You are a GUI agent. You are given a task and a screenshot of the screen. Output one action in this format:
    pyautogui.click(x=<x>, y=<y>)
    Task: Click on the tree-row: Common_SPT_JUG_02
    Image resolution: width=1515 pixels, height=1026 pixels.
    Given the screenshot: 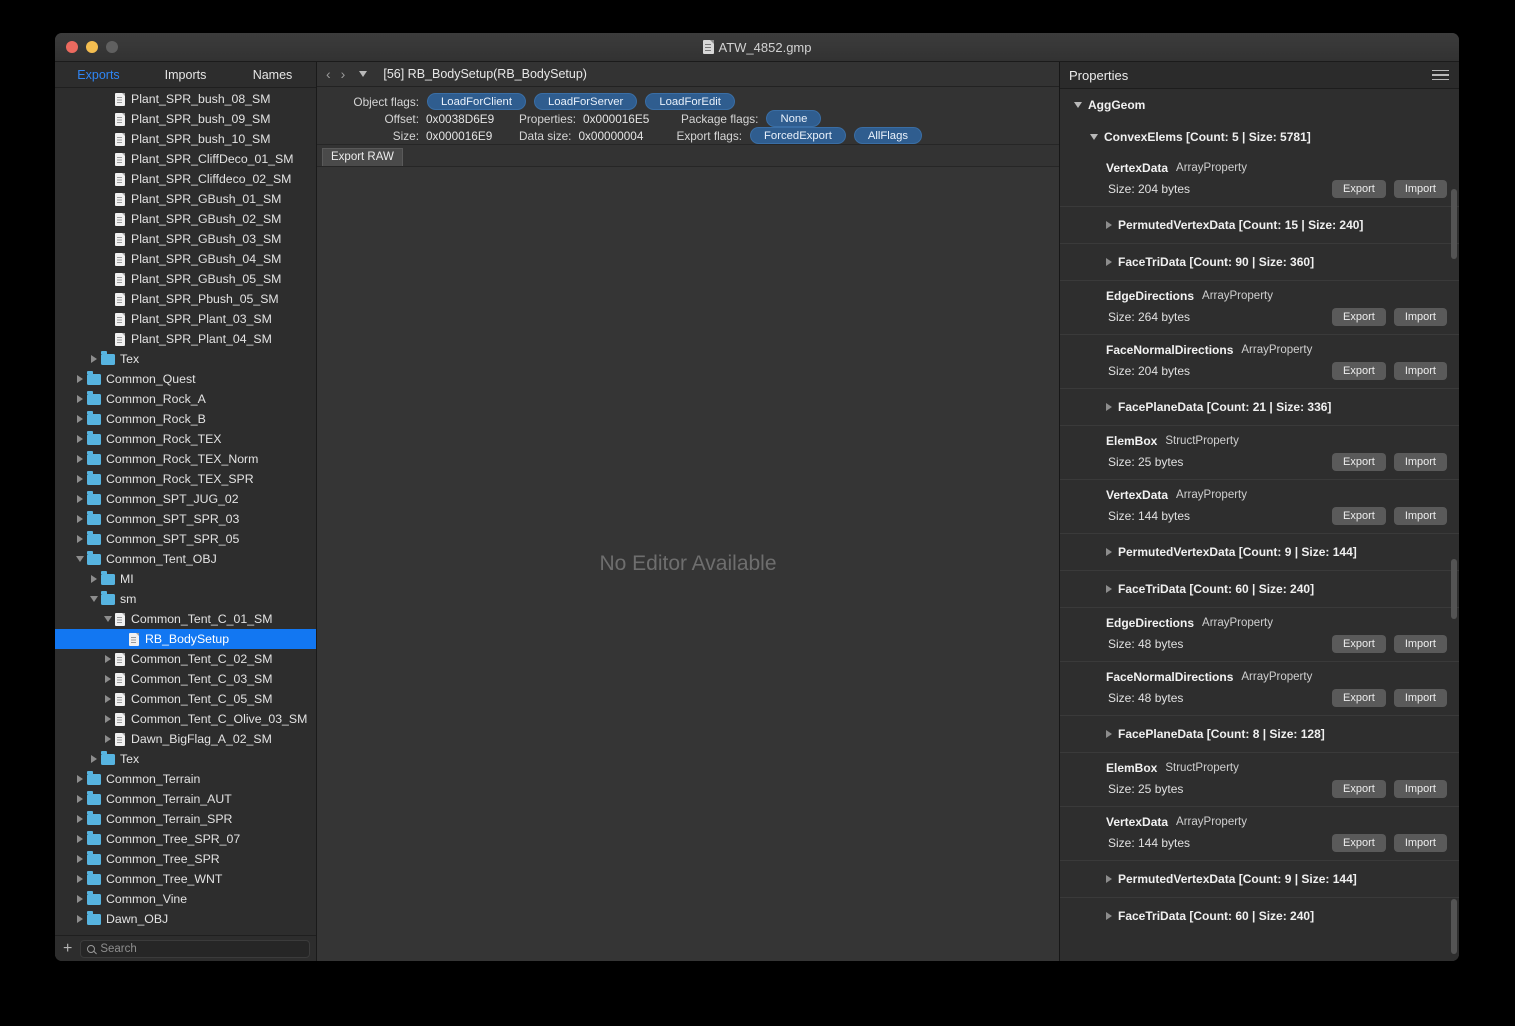 What is the action you would take?
    pyautogui.click(x=185, y=499)
    